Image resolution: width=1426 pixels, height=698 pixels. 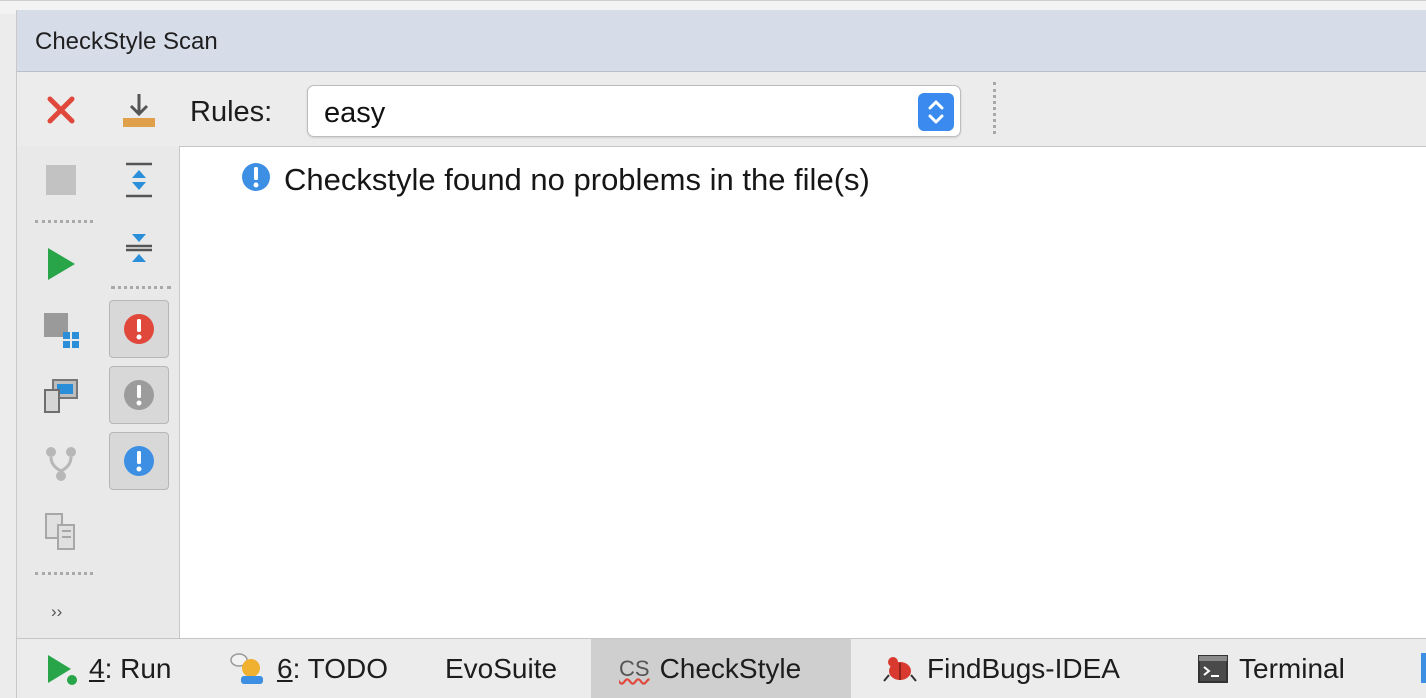 What do you see at coordinates (1023, 668) in the screenshot?
I see `tab-findbugs-label: FindBugs-IDEA` at bounding box center [1023, 668].